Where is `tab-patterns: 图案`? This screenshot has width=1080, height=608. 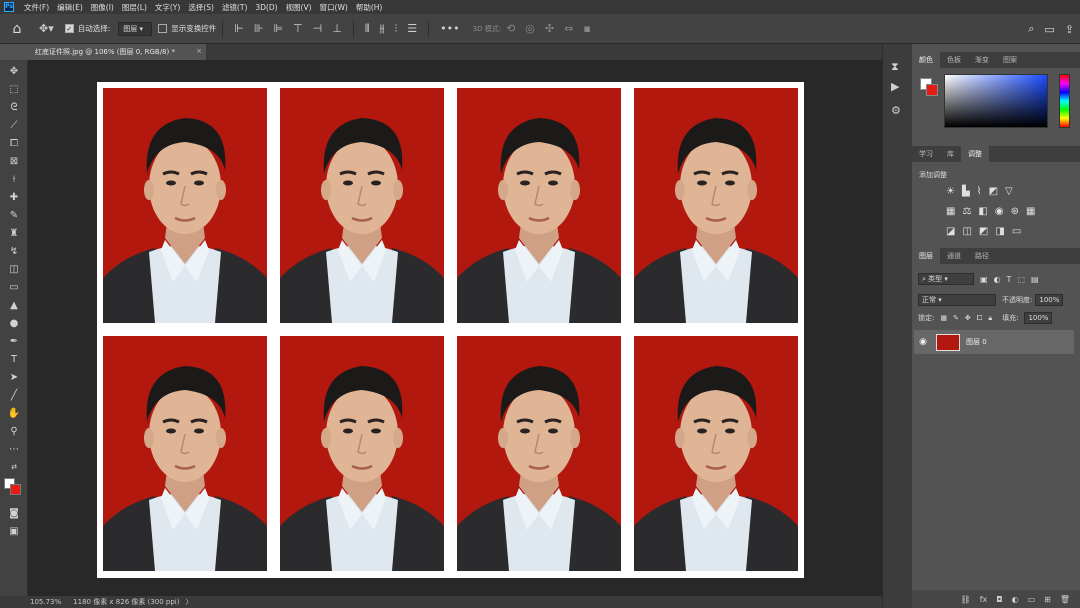 tab-patterns: 图案 is located at coordinates (1010, 60).